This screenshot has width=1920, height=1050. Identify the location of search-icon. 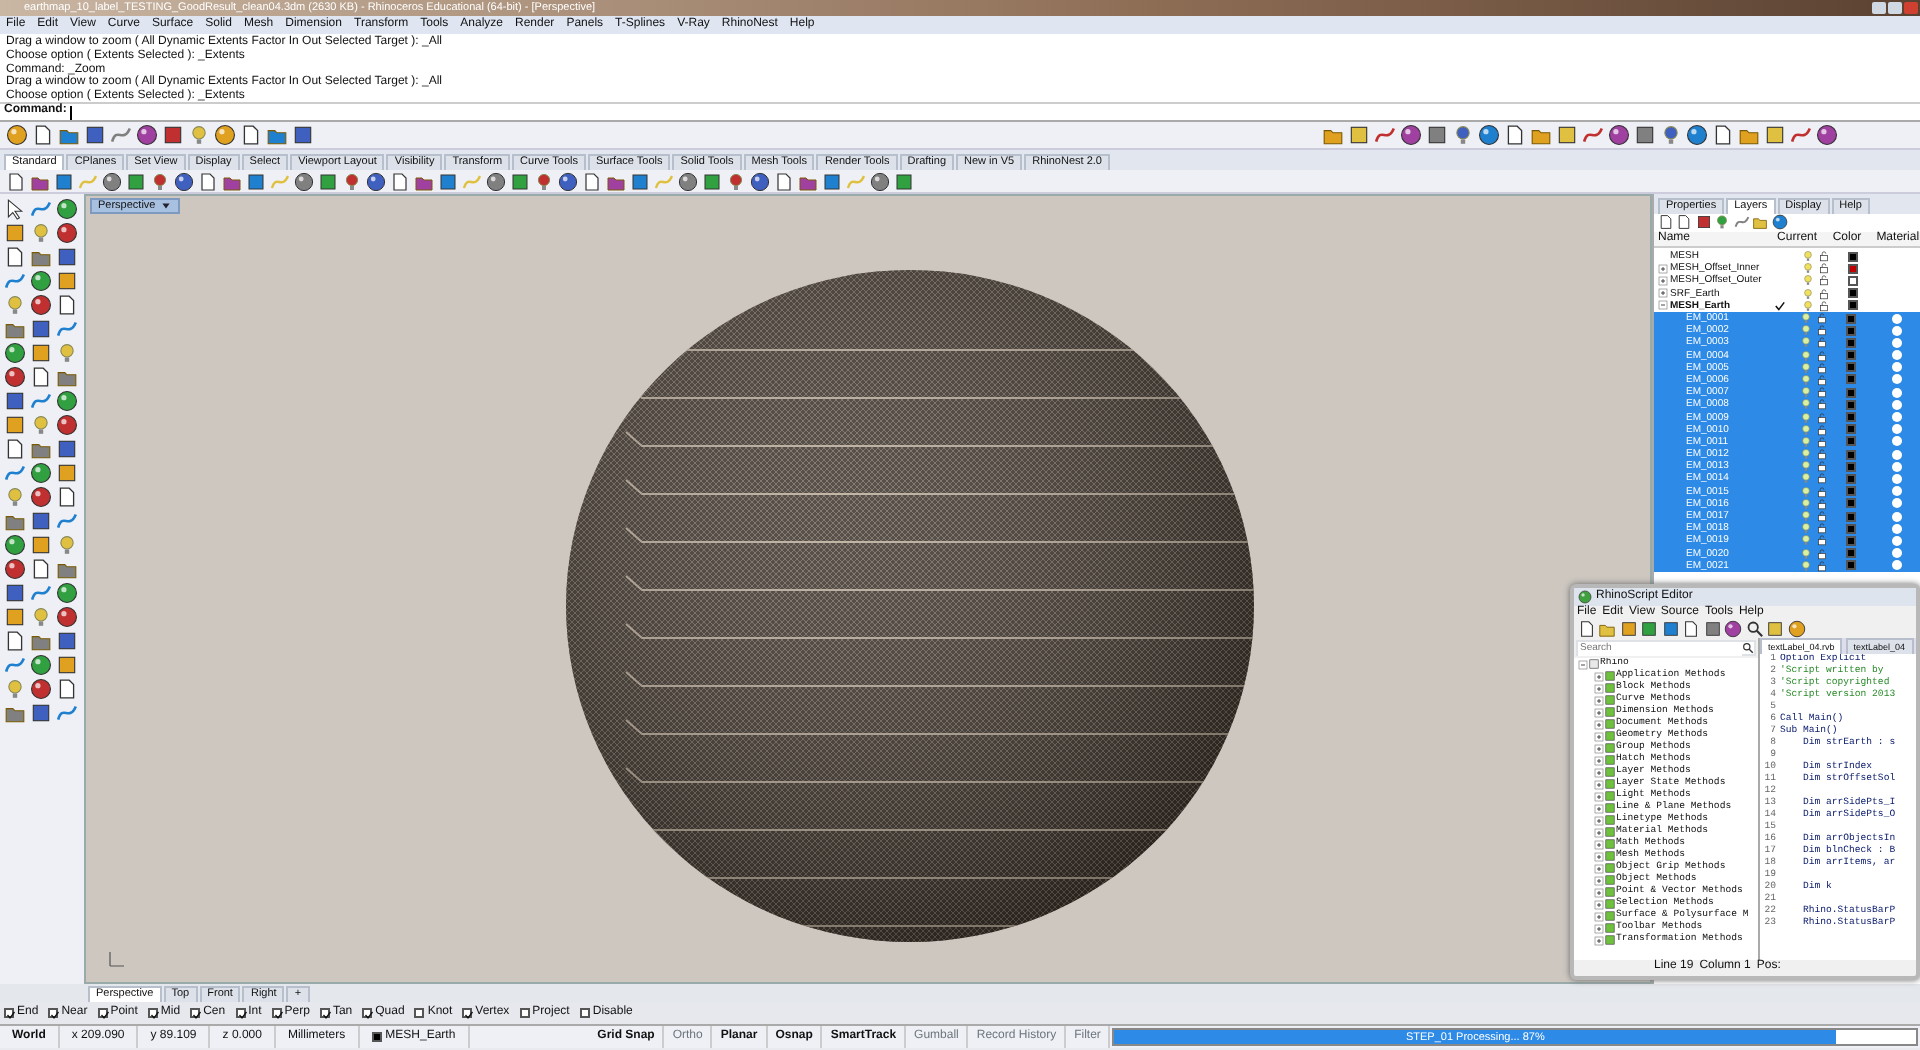
(1748, 648).